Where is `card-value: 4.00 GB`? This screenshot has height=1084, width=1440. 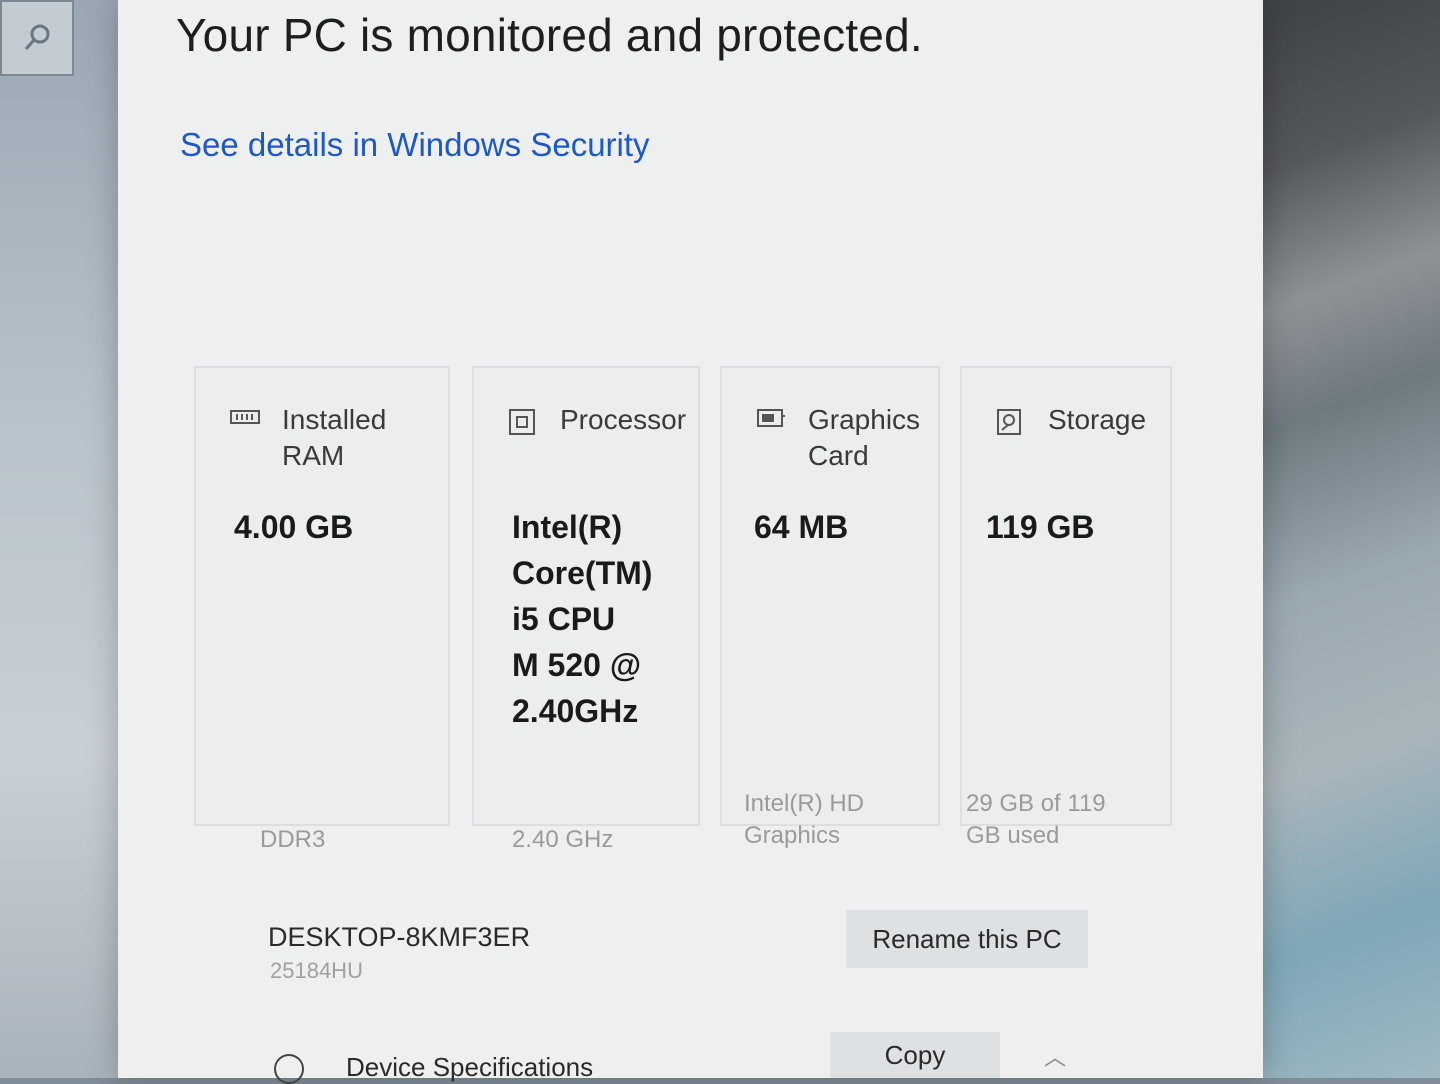 card-value: 4.00 GB is located at coordinates (294, 527).